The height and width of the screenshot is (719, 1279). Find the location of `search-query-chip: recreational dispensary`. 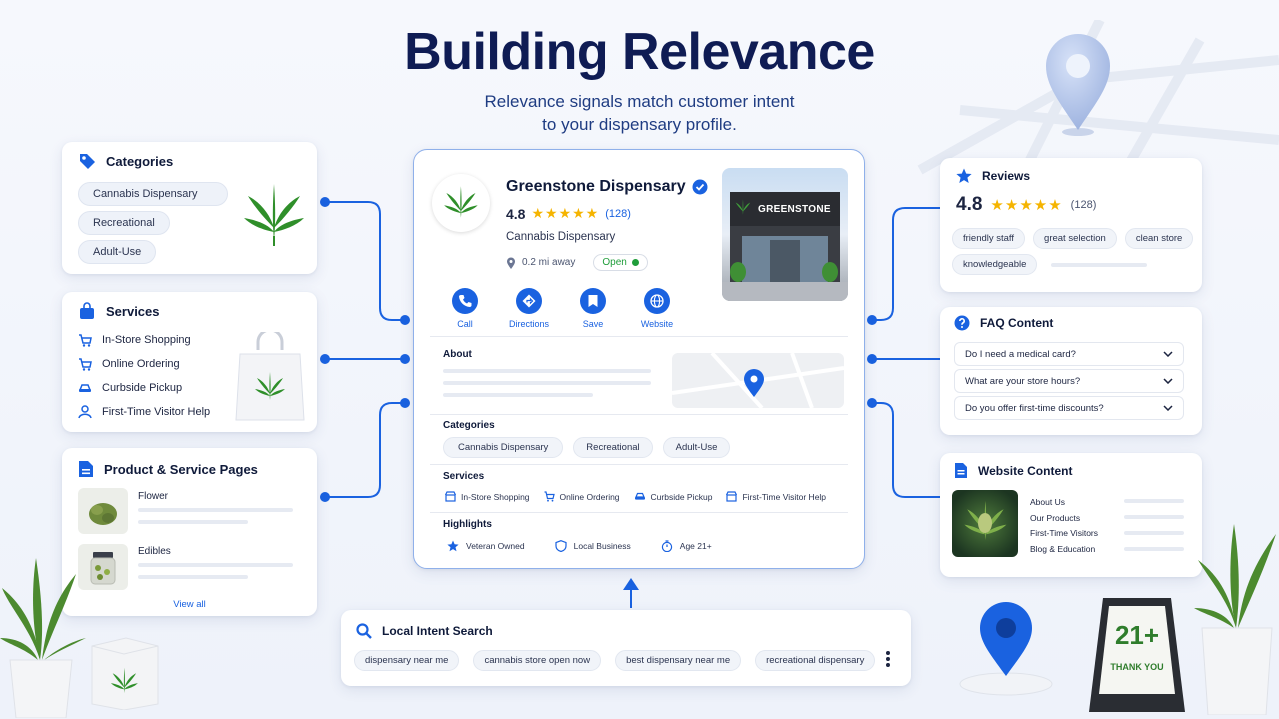

search-query-chip: recreational dispensary is located at coordinates (815, 660).